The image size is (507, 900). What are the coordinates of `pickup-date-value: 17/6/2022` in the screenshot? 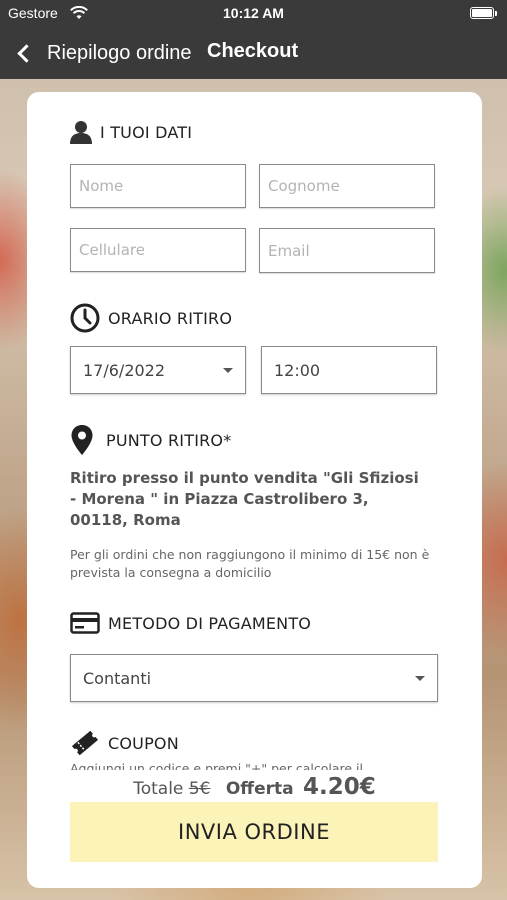 It's located at (124, 370).